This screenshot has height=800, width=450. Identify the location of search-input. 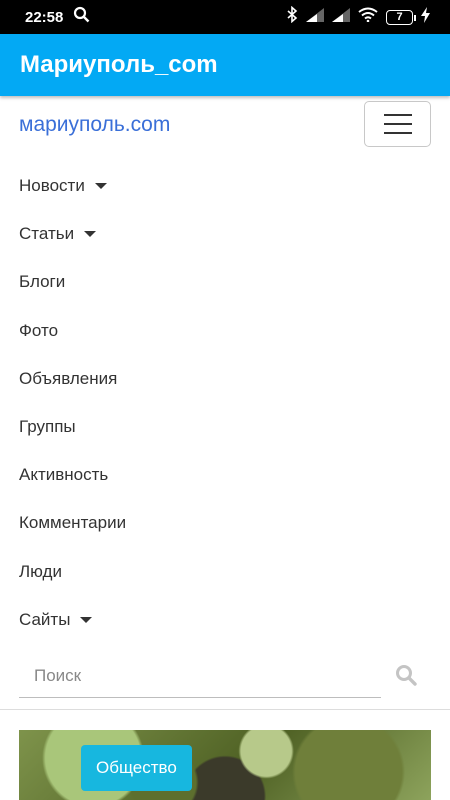
(200, 676).